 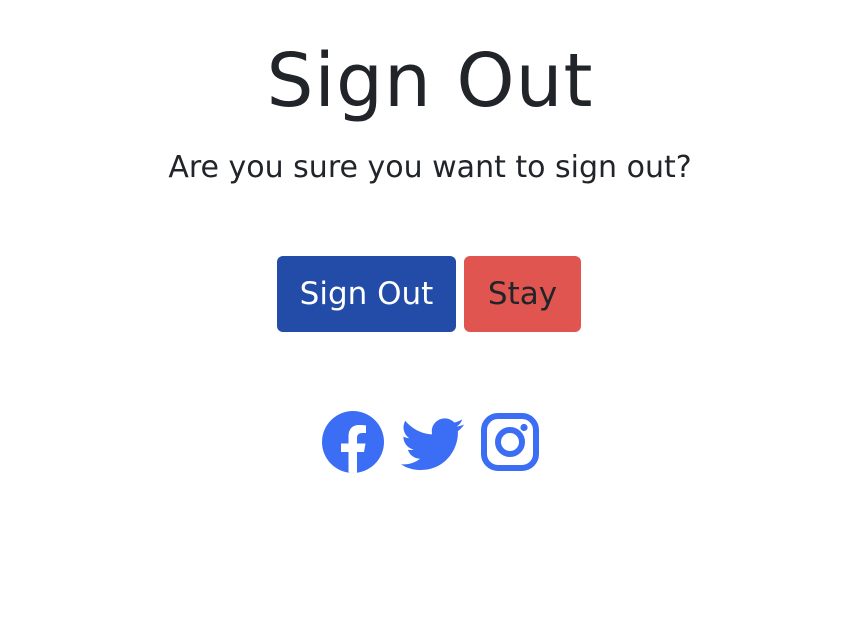 I want to click on facebook-link, so click(x=353, y=442).